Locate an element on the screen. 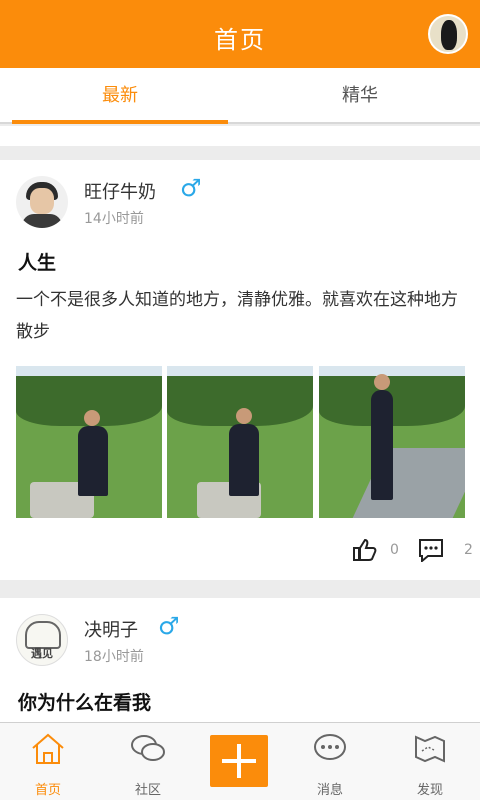 This screenshot has height=800, width=480. add-post-button is located at coordinates (239, 761).